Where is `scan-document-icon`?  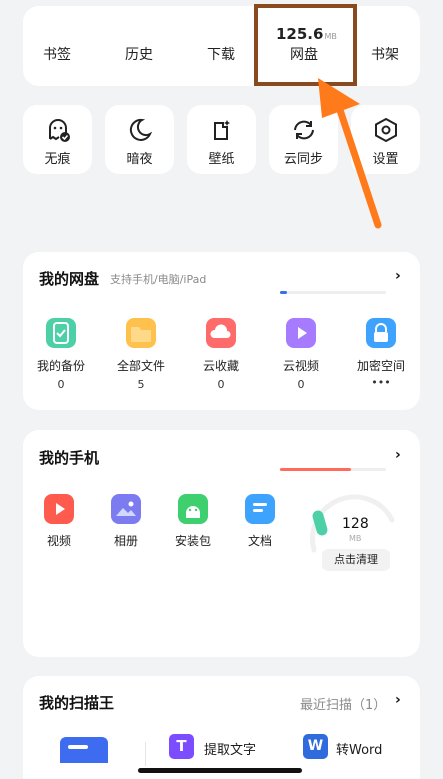
scan-document-icon is located at coordinates (84, 750).